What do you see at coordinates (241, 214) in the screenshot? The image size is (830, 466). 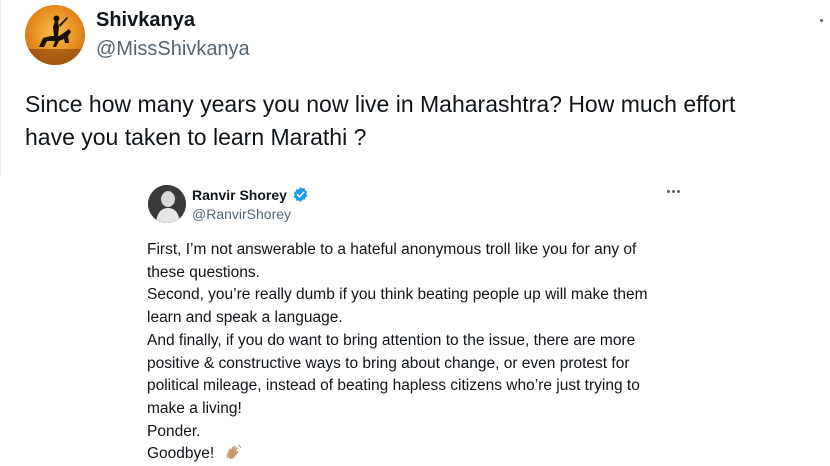 I see `author-handle: @RanvirShorey` at bounding box center [241, 214].